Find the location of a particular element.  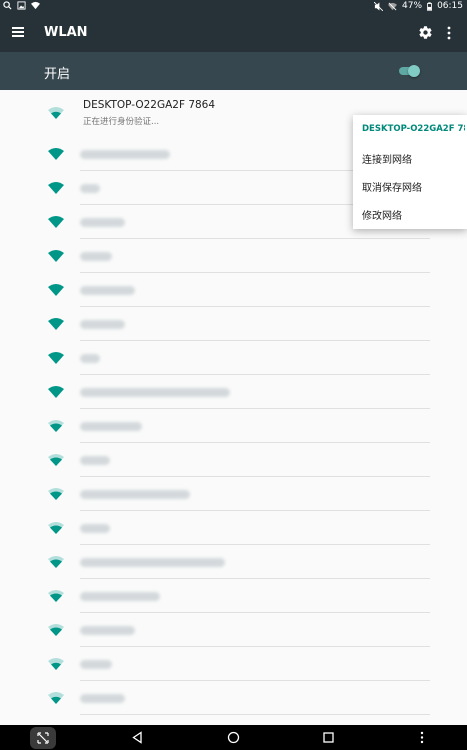

gear-icon is located at coordinates (425, 32).